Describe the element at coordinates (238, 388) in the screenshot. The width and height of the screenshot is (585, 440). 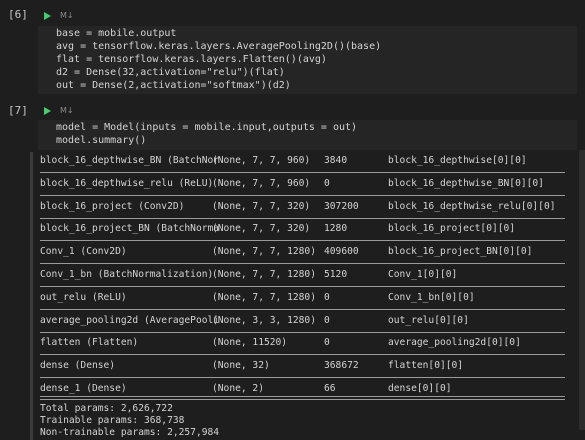
I see `output-shape: (None, 2)` at that location.